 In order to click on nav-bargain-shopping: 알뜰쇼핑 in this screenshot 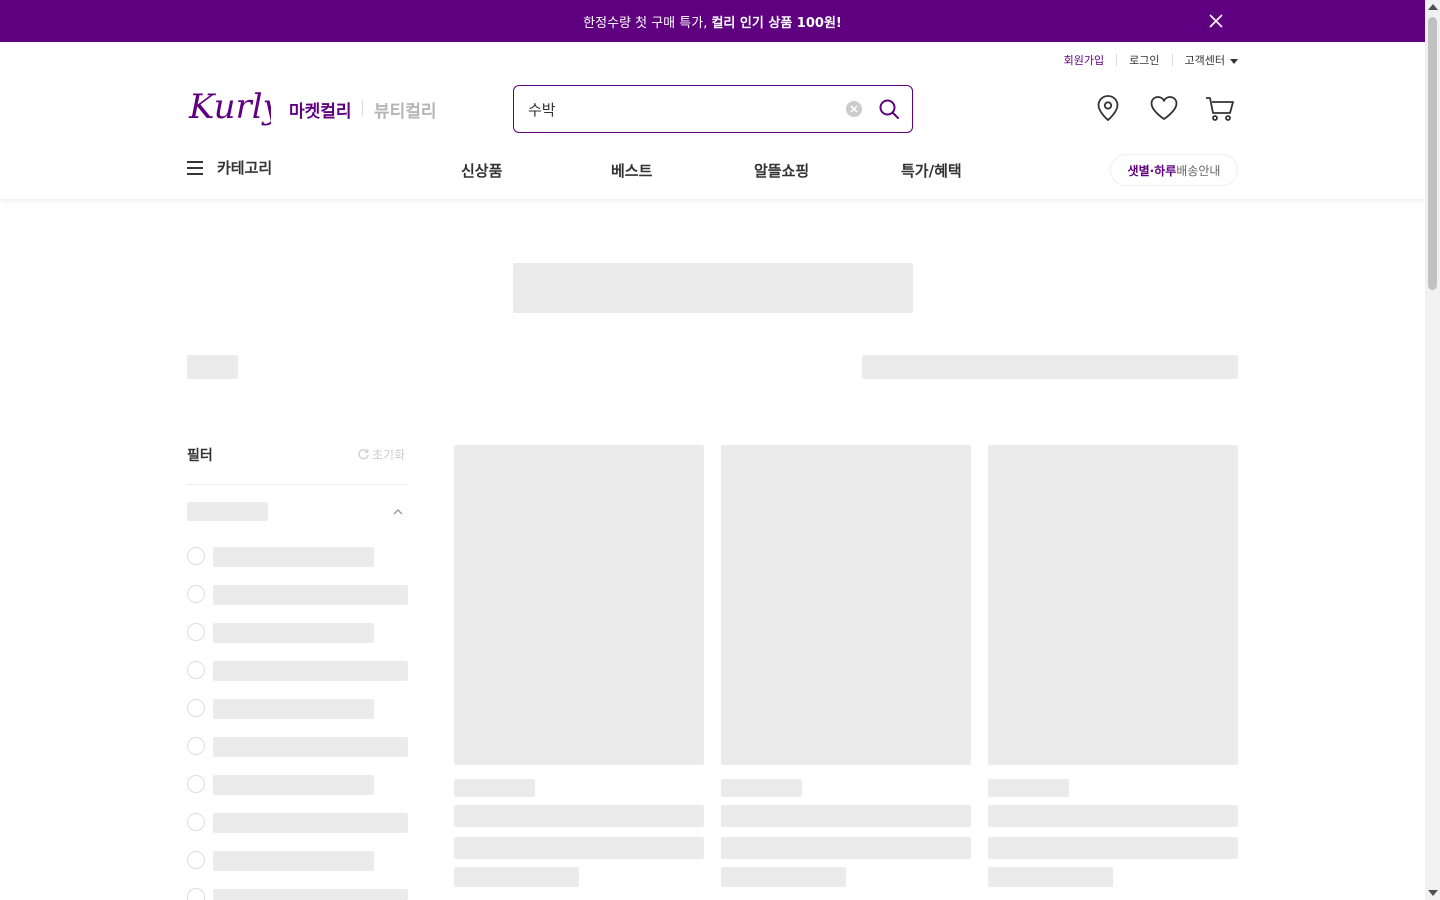, I will do `click(781, 170)`.